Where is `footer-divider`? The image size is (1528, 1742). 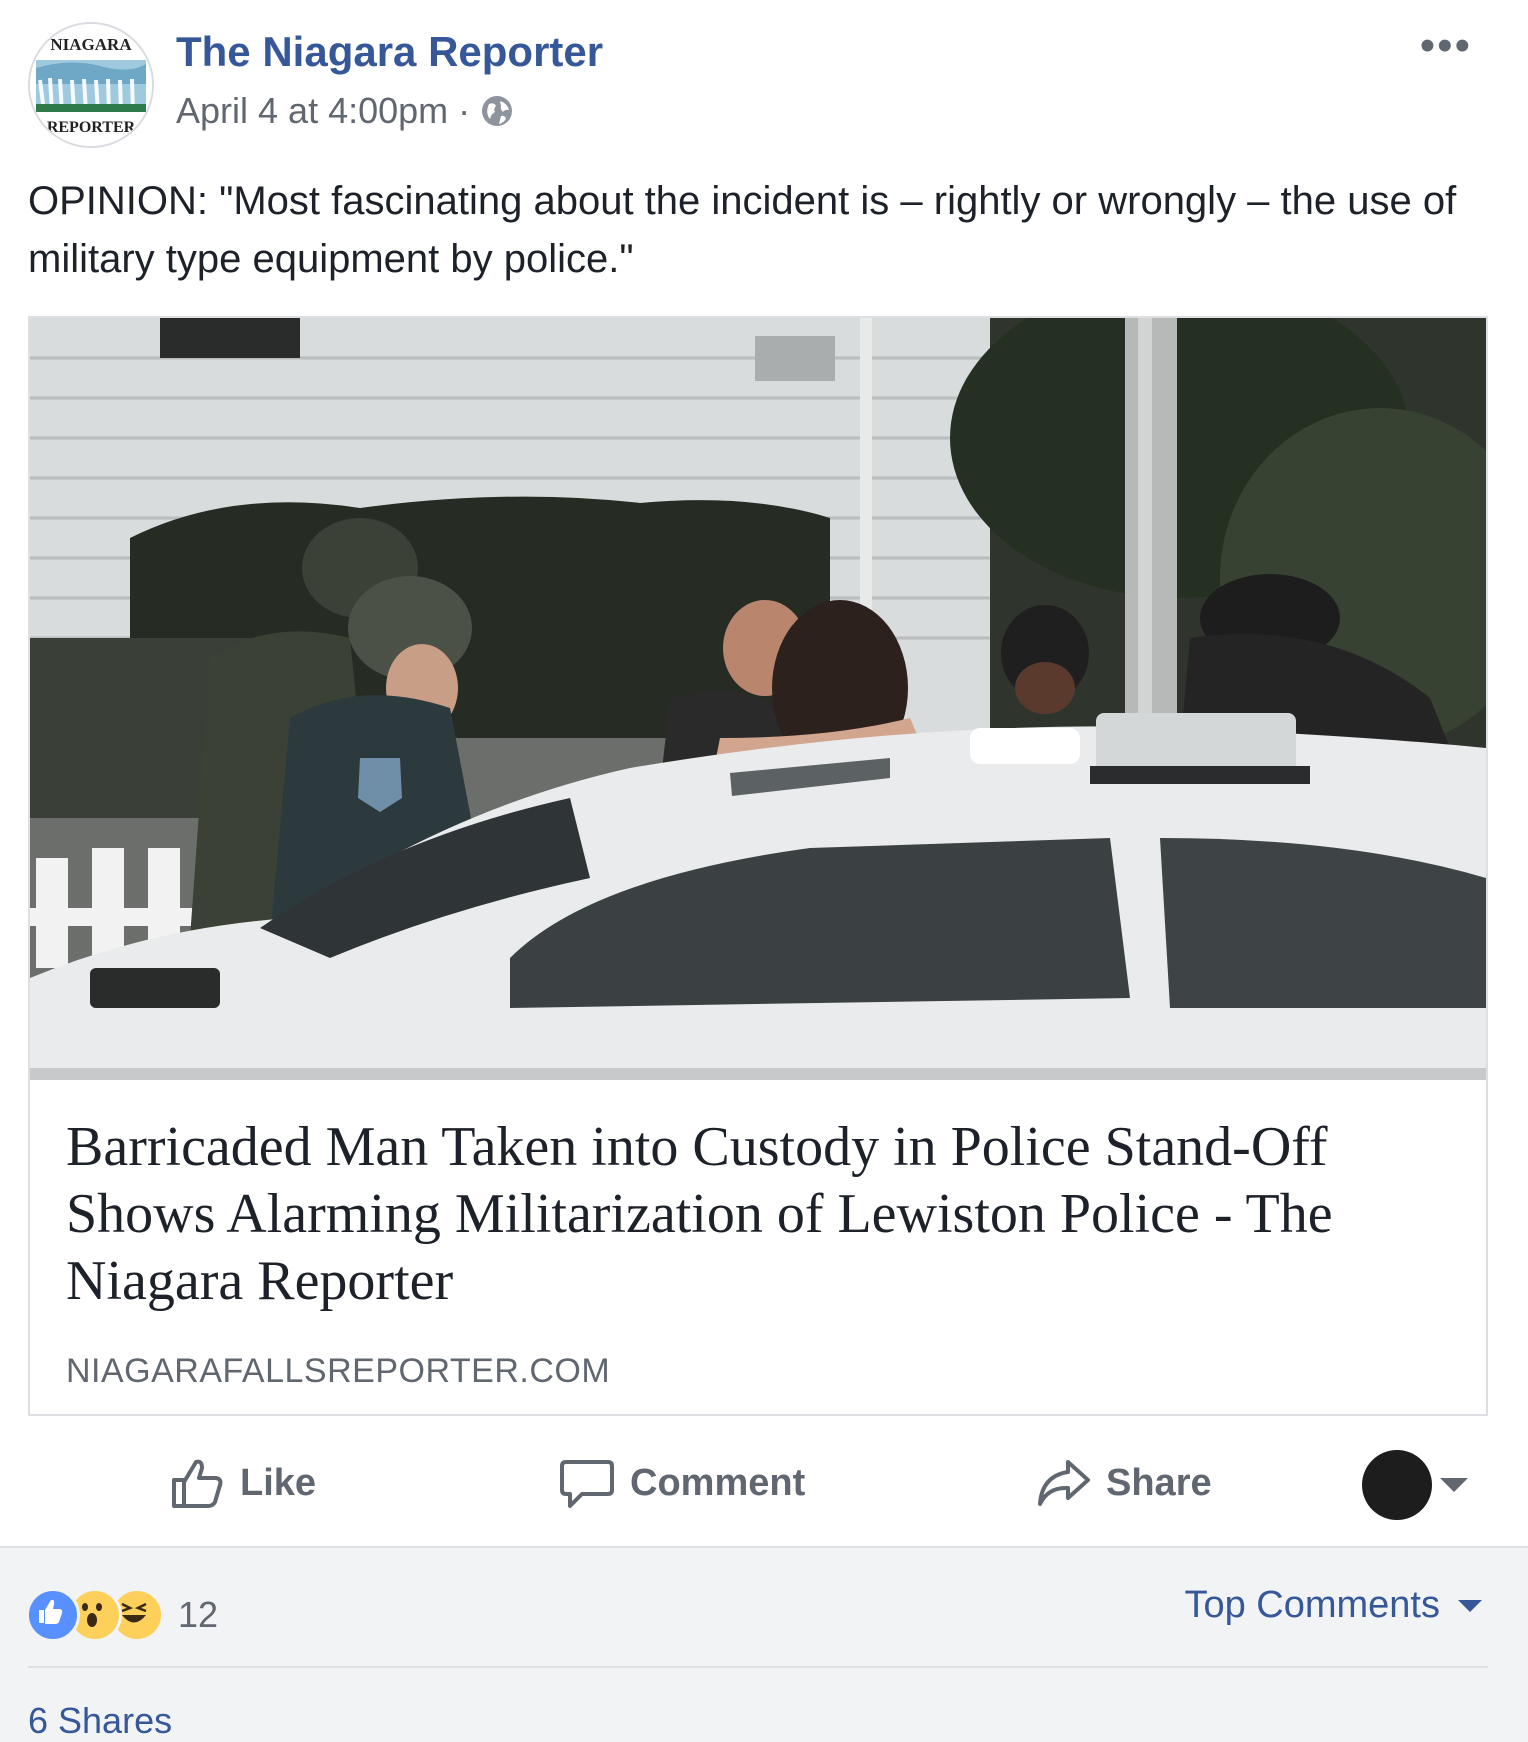 footer-divider is located at coordinates (758, 1667).